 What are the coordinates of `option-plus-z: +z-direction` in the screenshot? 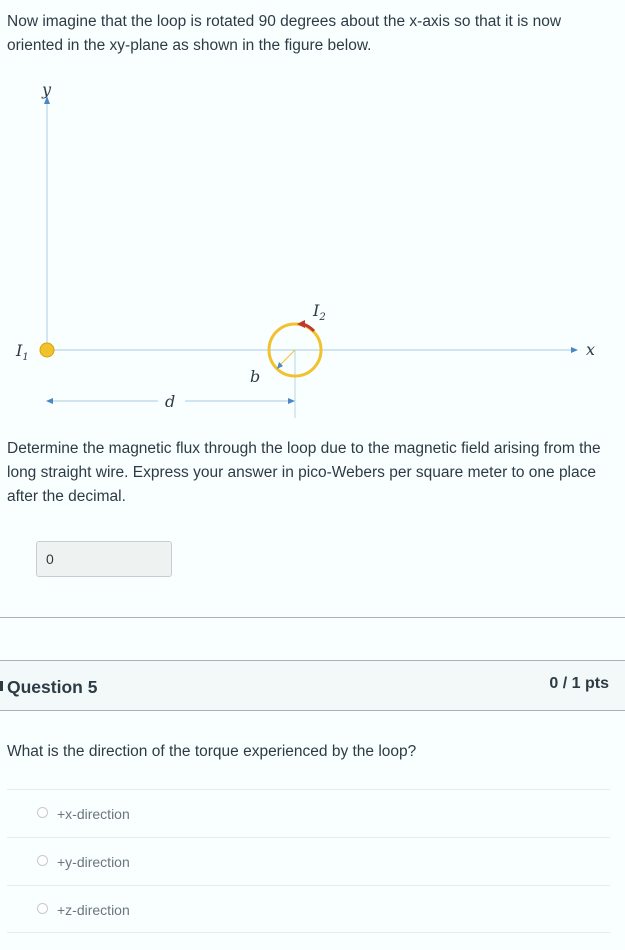 It's located at (308, 909).